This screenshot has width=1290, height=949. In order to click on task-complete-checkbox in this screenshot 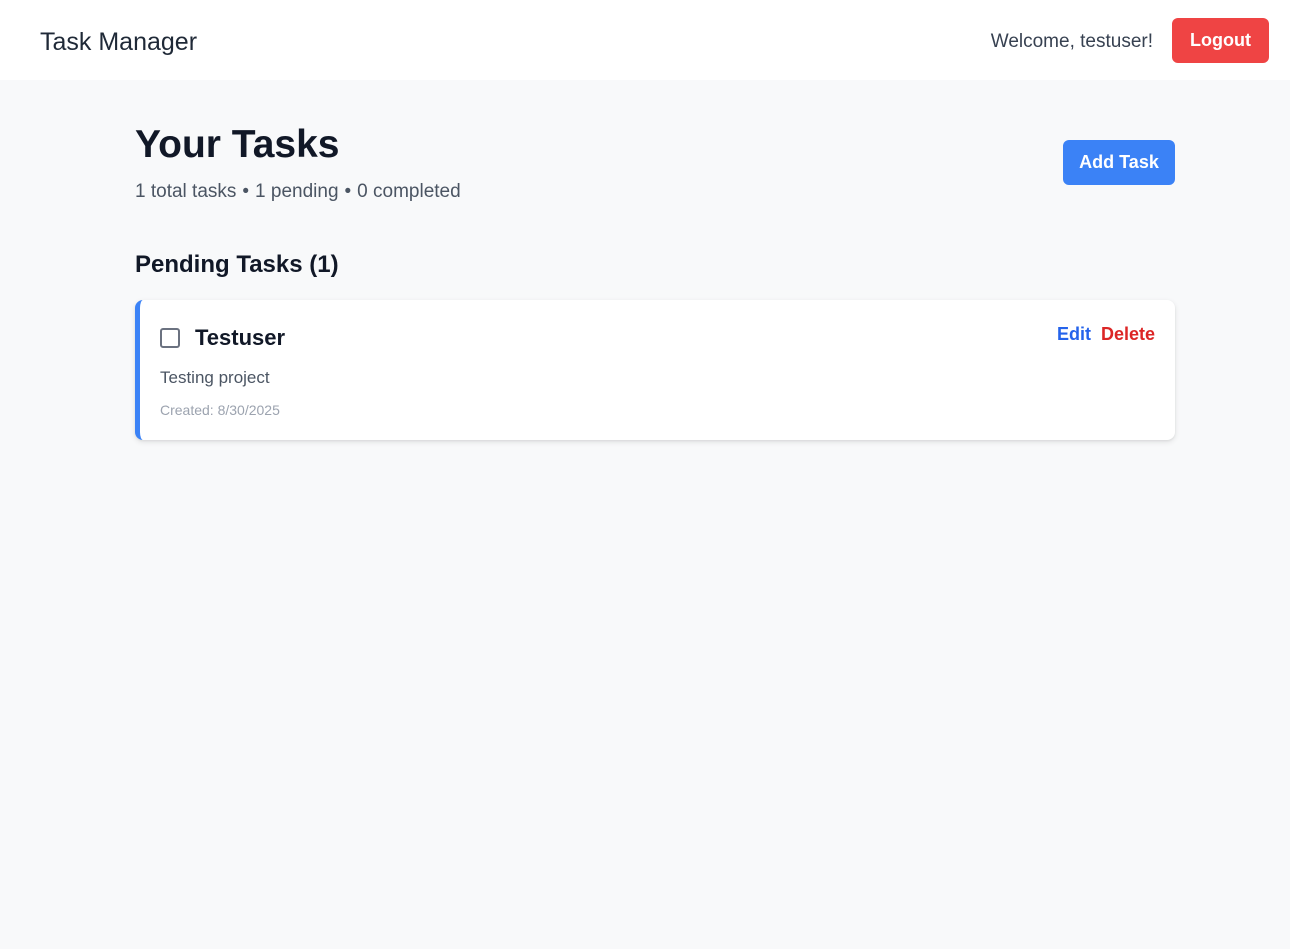, I will do `click(170, 338)`.